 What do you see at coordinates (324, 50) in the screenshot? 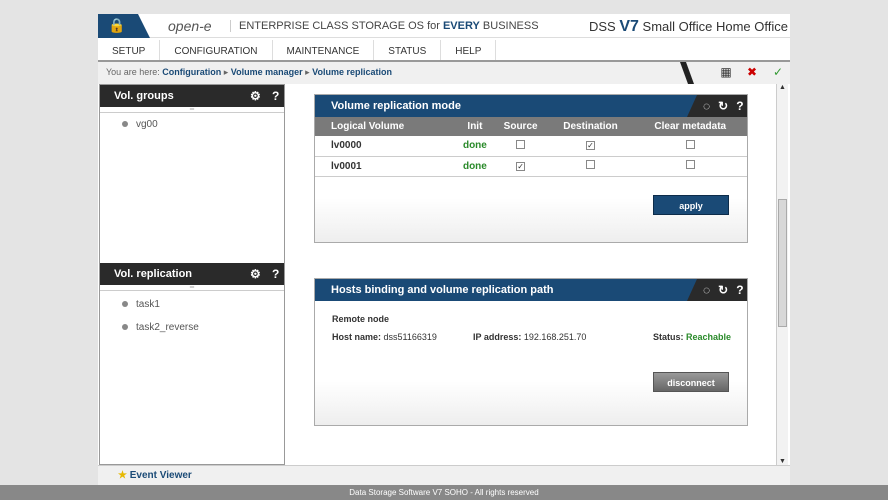
I see `menu-maintenance: MAINTENANCE` at bounding box center [324, 50].